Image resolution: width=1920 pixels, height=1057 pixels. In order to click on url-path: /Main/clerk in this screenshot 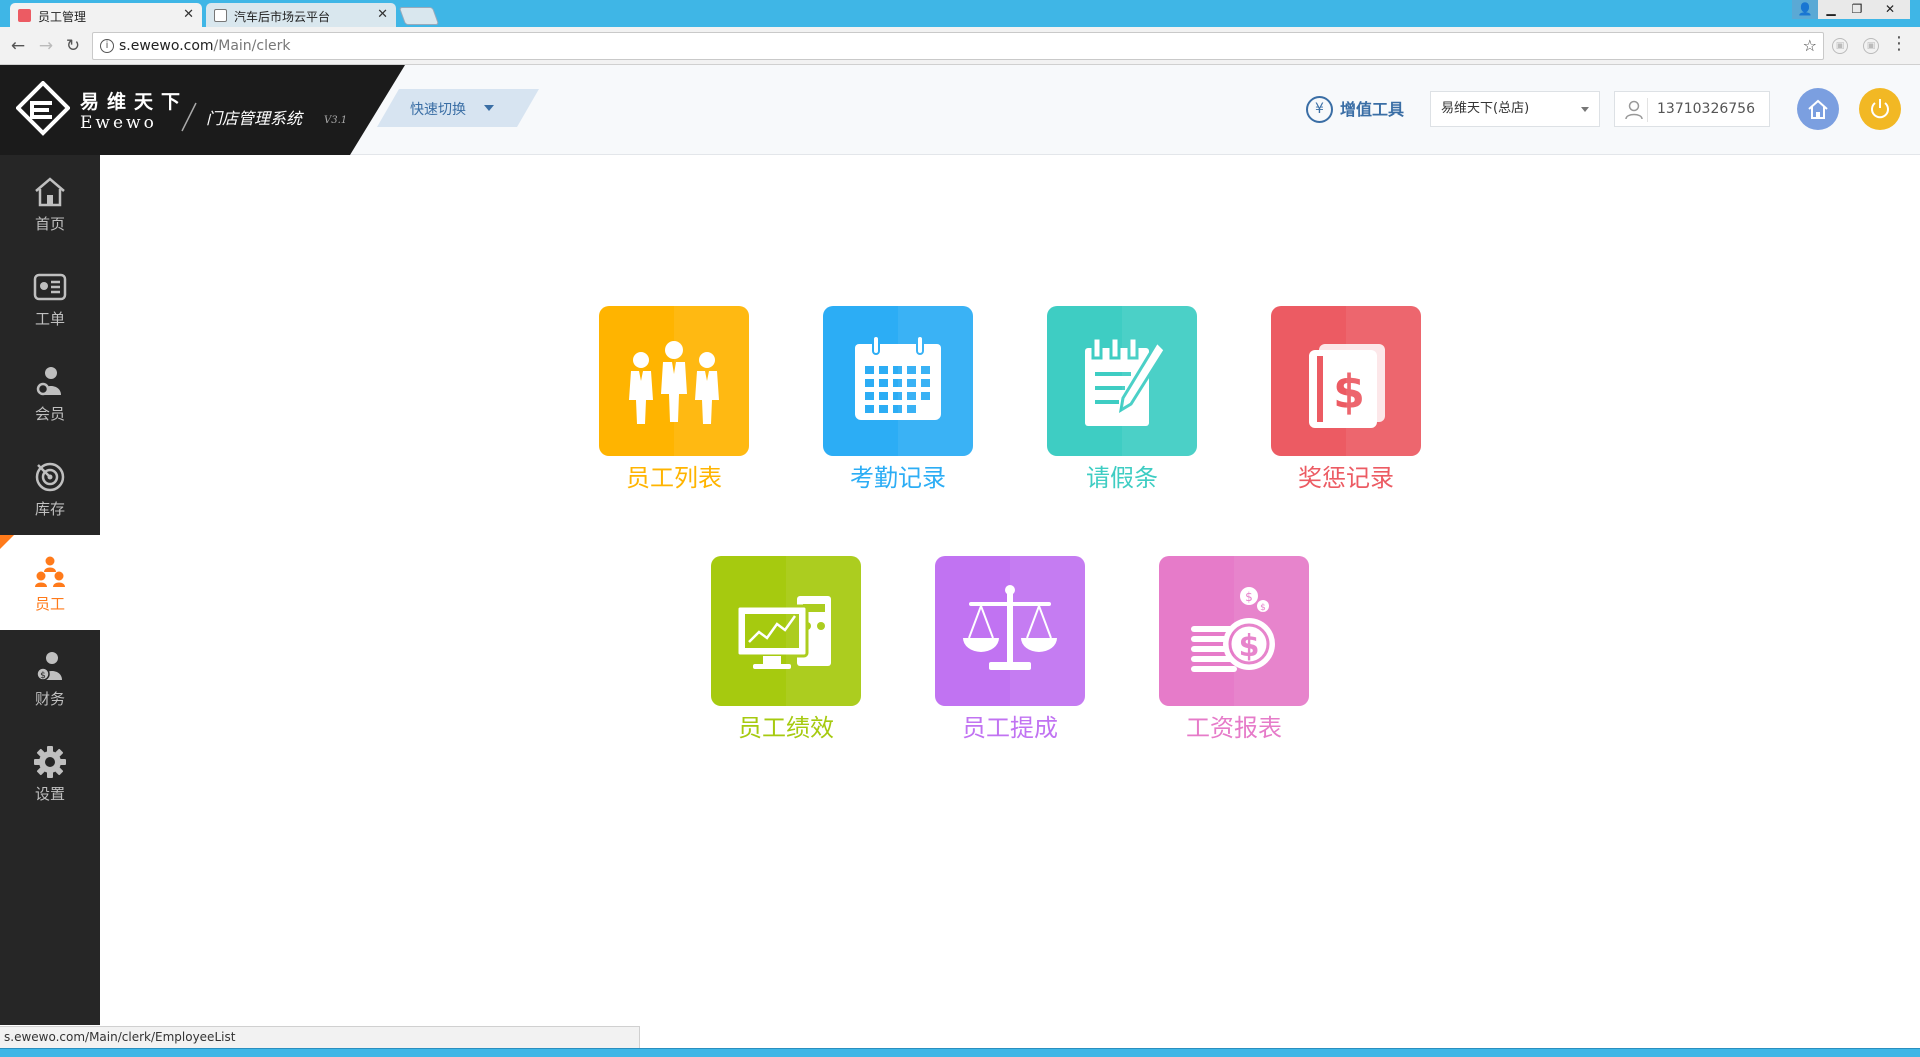, I will do `click(252, 46)`.